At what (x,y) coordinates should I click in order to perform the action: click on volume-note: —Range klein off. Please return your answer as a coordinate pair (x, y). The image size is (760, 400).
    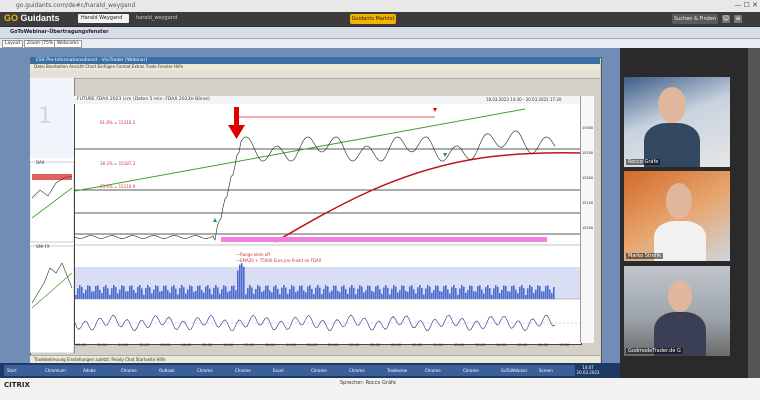
    Looking at the image, I should click on (253, 254).